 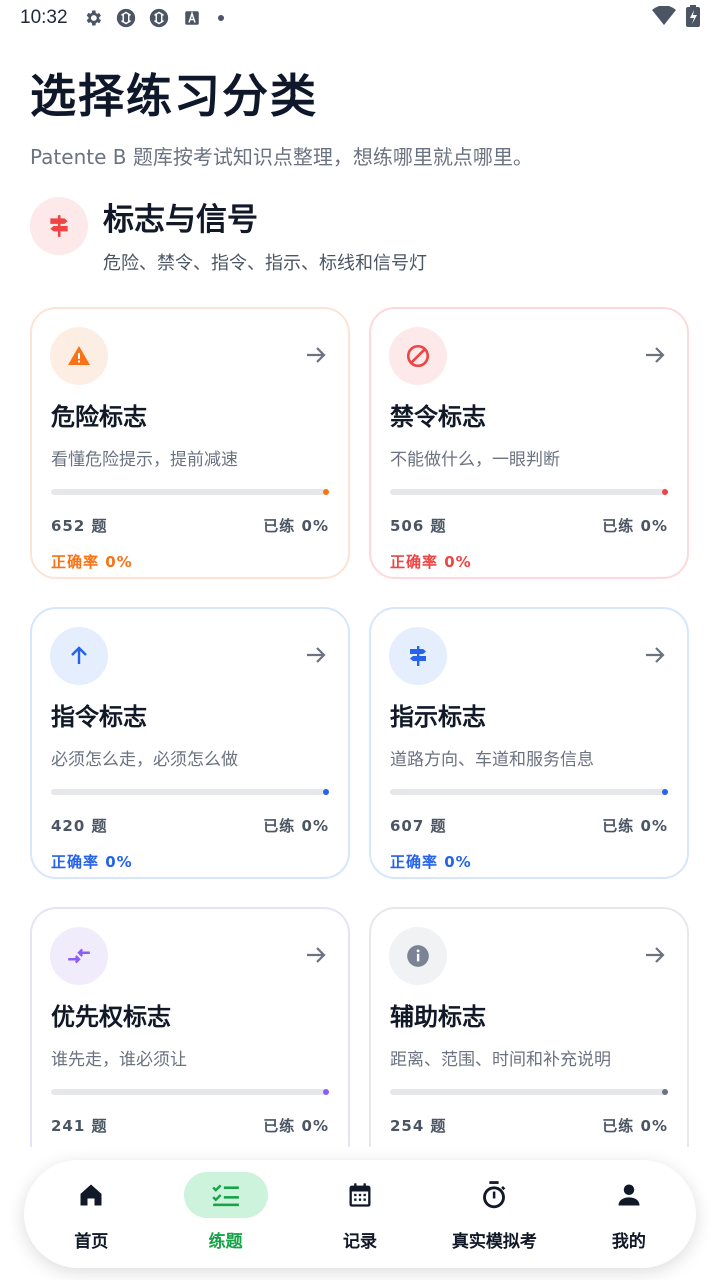 What do you see at coordinates (79, 956) in the screenshot?
I see `swap-arrows-icon` at bounding box center [79, 956].